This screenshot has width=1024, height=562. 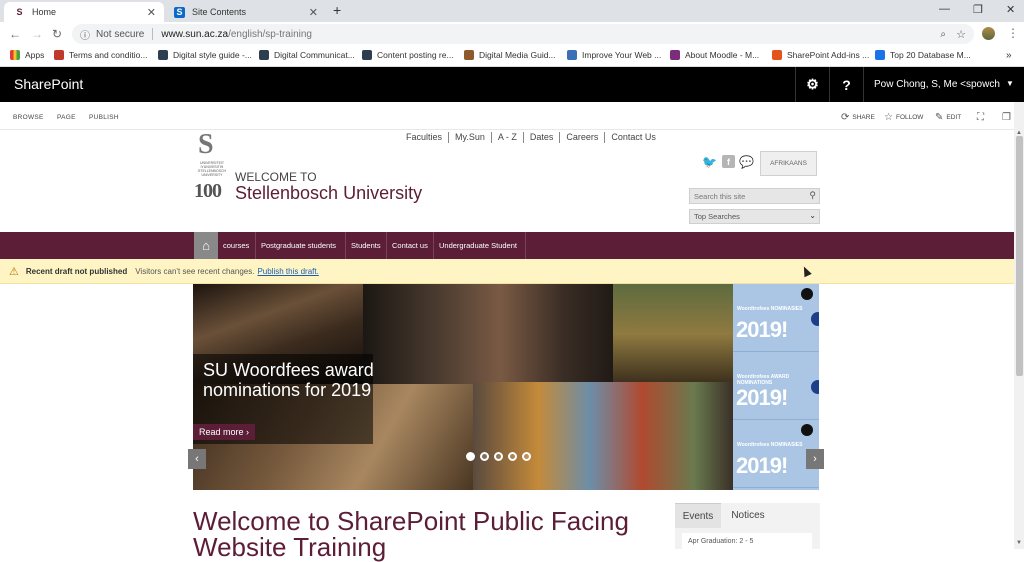 I want to click on carousel-caption: SU Woordfees award nominations for 2019, so click(x=298, y=380).